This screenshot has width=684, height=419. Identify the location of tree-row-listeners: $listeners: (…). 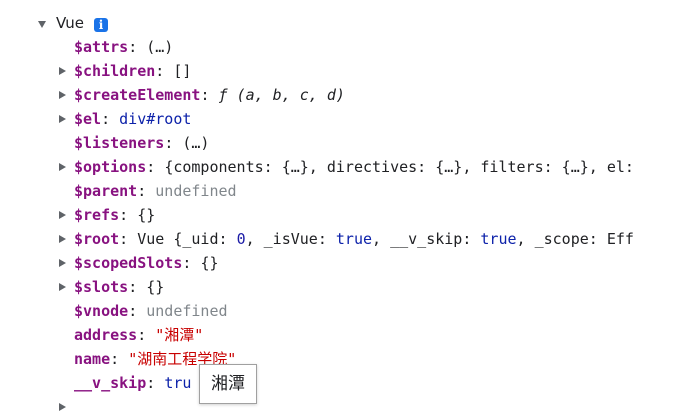
(141, 143).